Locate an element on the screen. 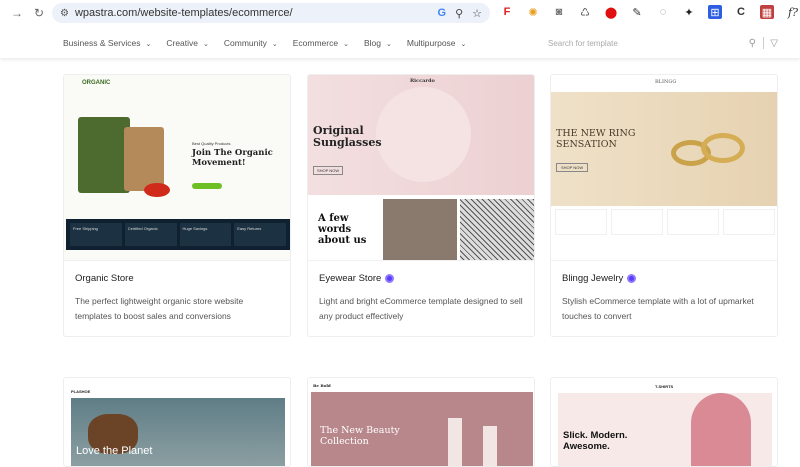 This screenshot has height=467, width=800. bookmark-star-icon: ☆ is located at coordinates (477, 13).